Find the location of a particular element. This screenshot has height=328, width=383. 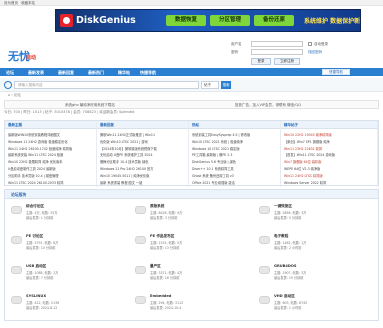

register-button: 立即注册 is located at coordinates (287, 61).